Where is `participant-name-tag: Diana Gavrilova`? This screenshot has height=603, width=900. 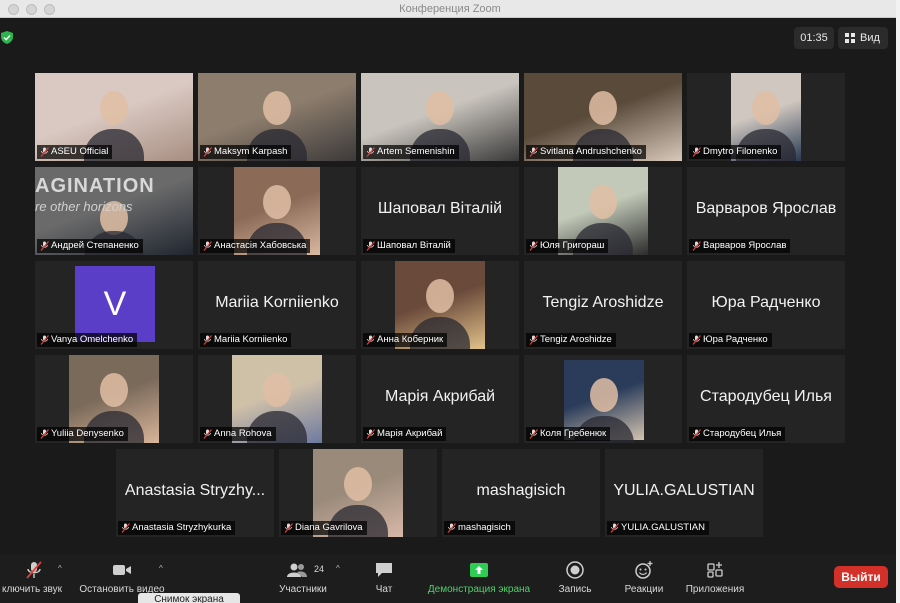 participant-name-tag: Diana Gavrilova is located at coordinates (324, 528).